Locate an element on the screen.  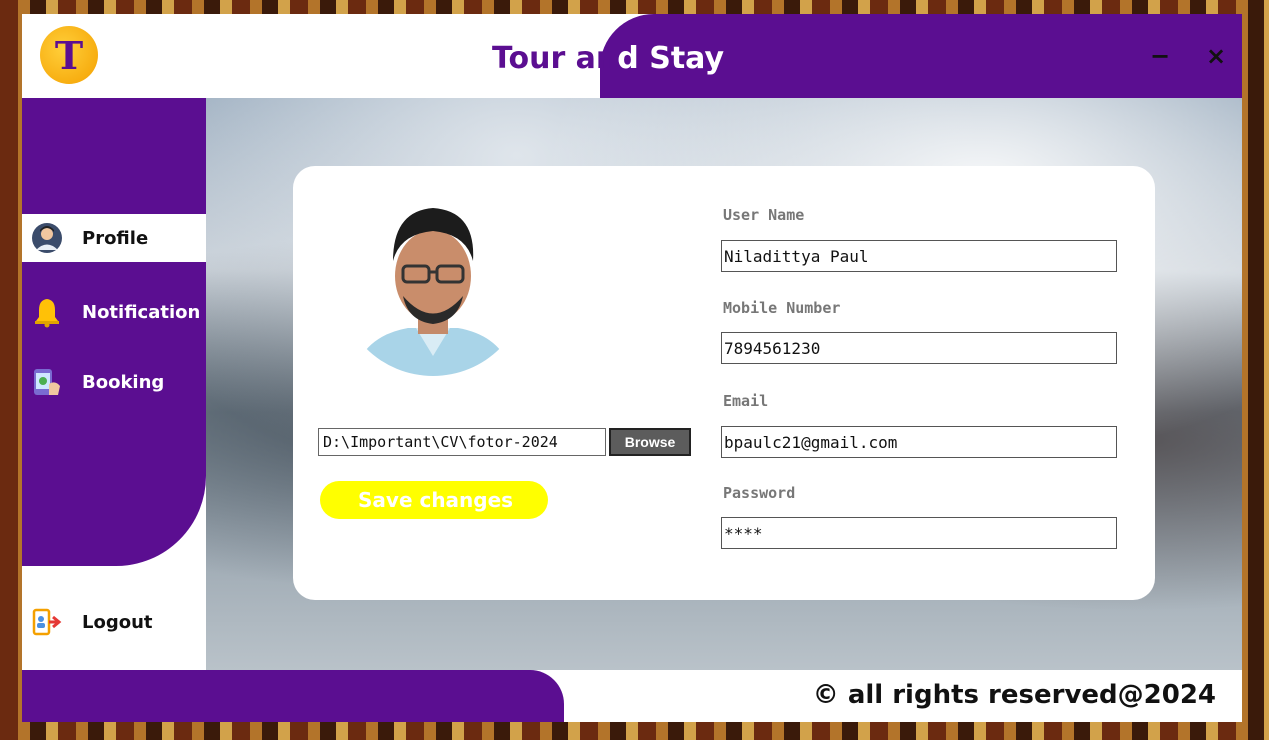
password-field is located at coordinates (919, 533).